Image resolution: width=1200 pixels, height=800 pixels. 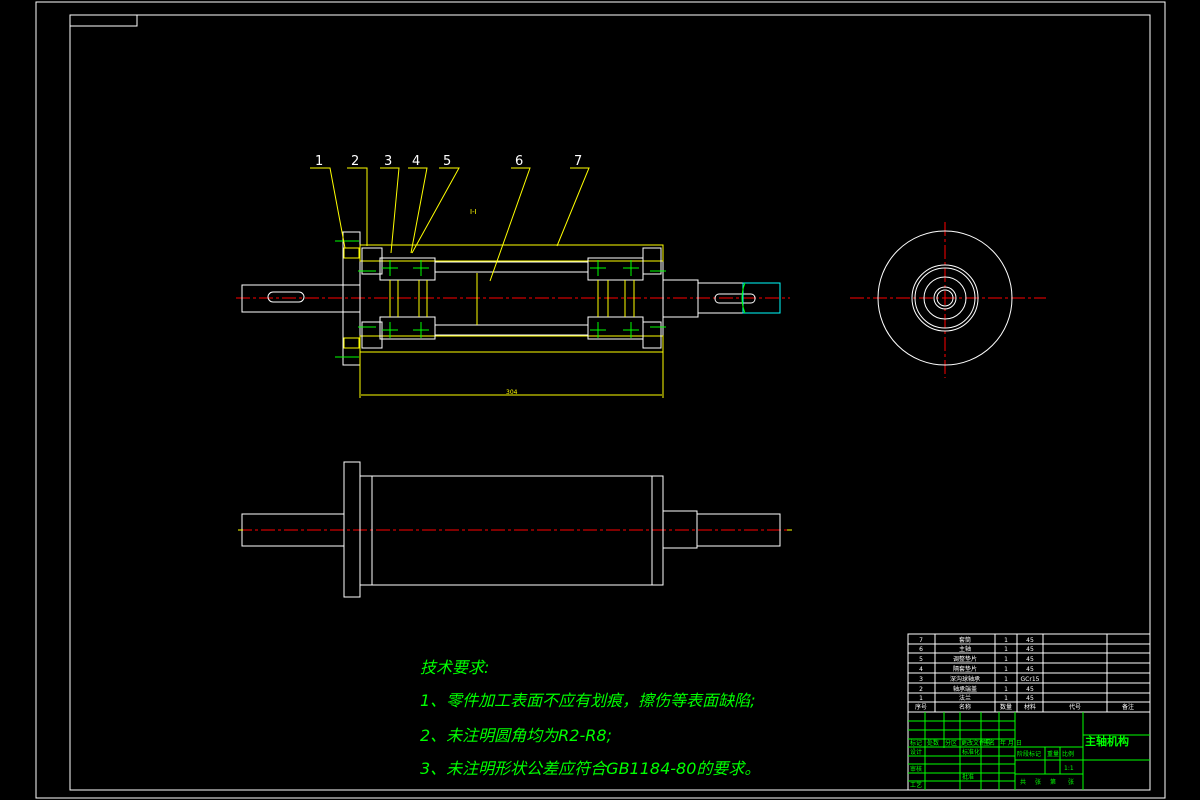 What do you see at coordinates (965, 649) in the screenshot?
I see `row-name: 主轴` at bounding box center [965, 649].